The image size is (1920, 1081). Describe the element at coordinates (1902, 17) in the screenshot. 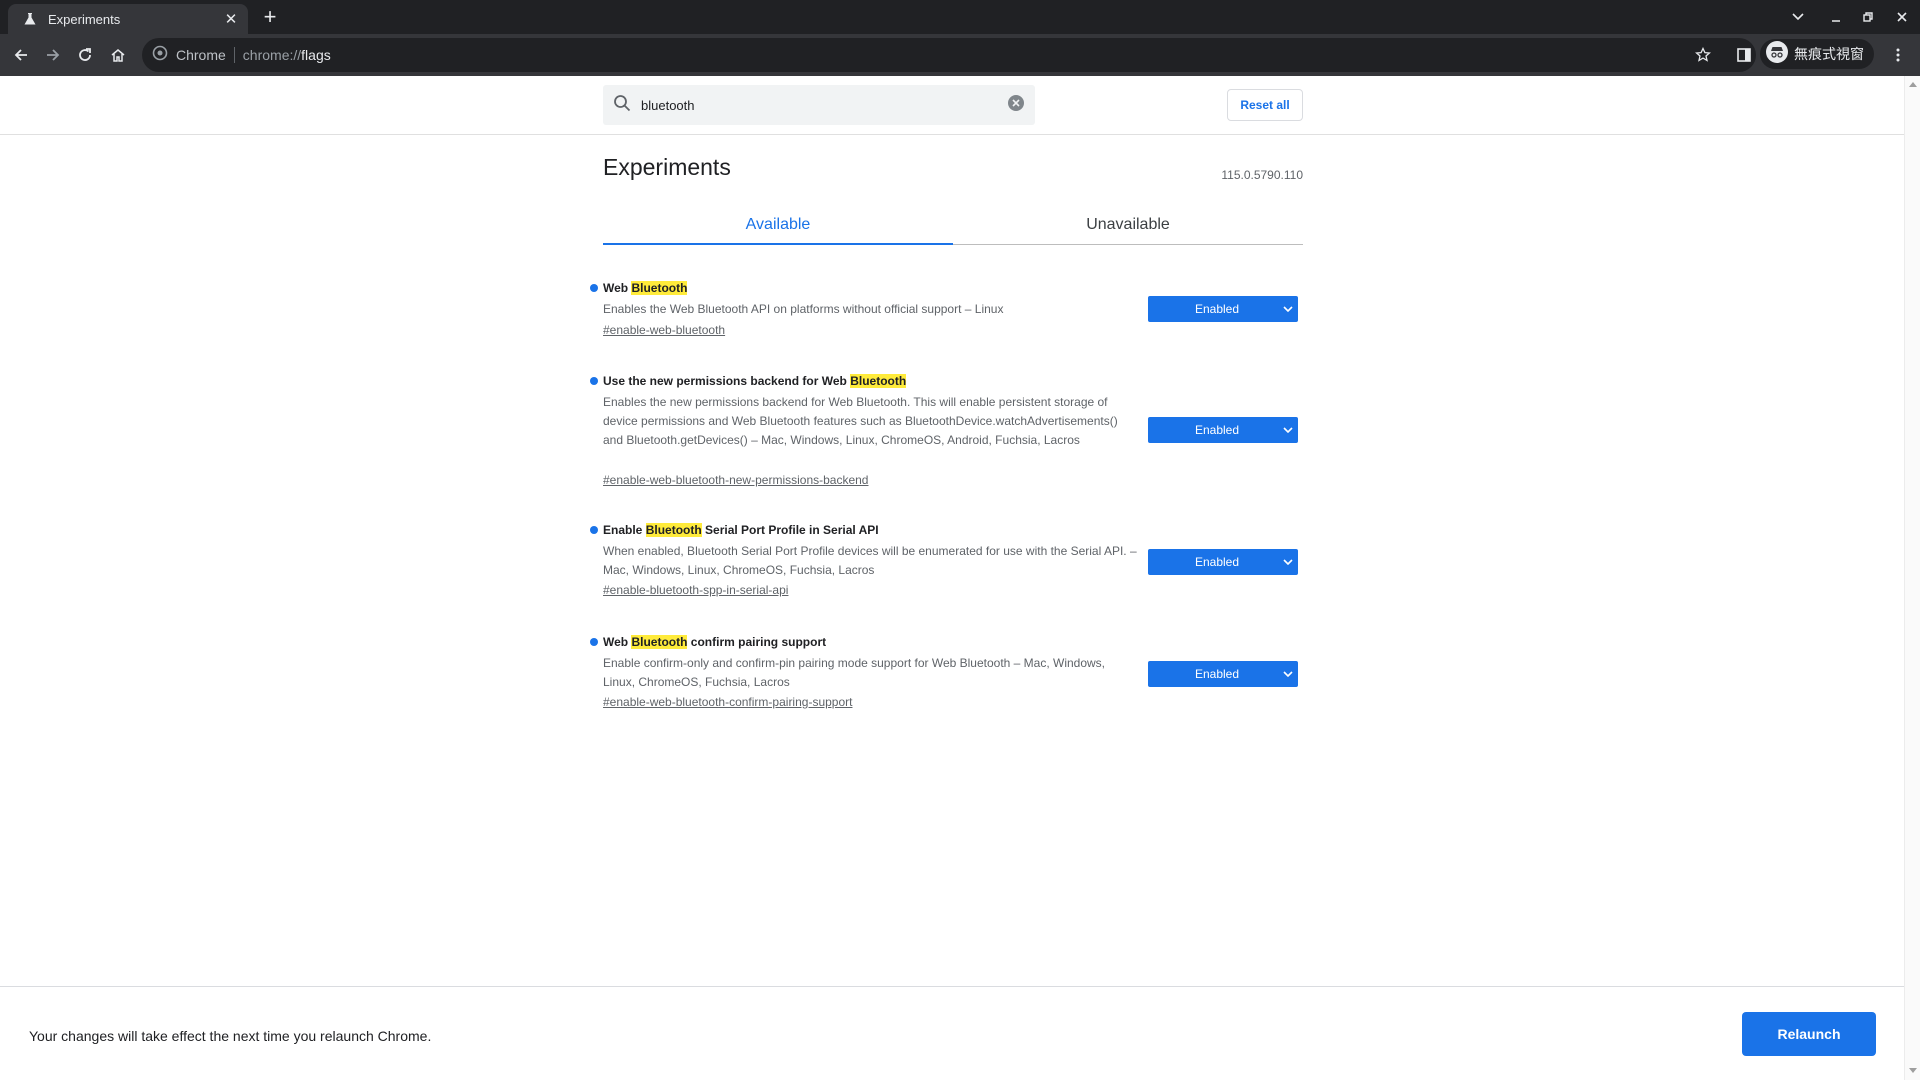

I see `close-window-icon` at that location.